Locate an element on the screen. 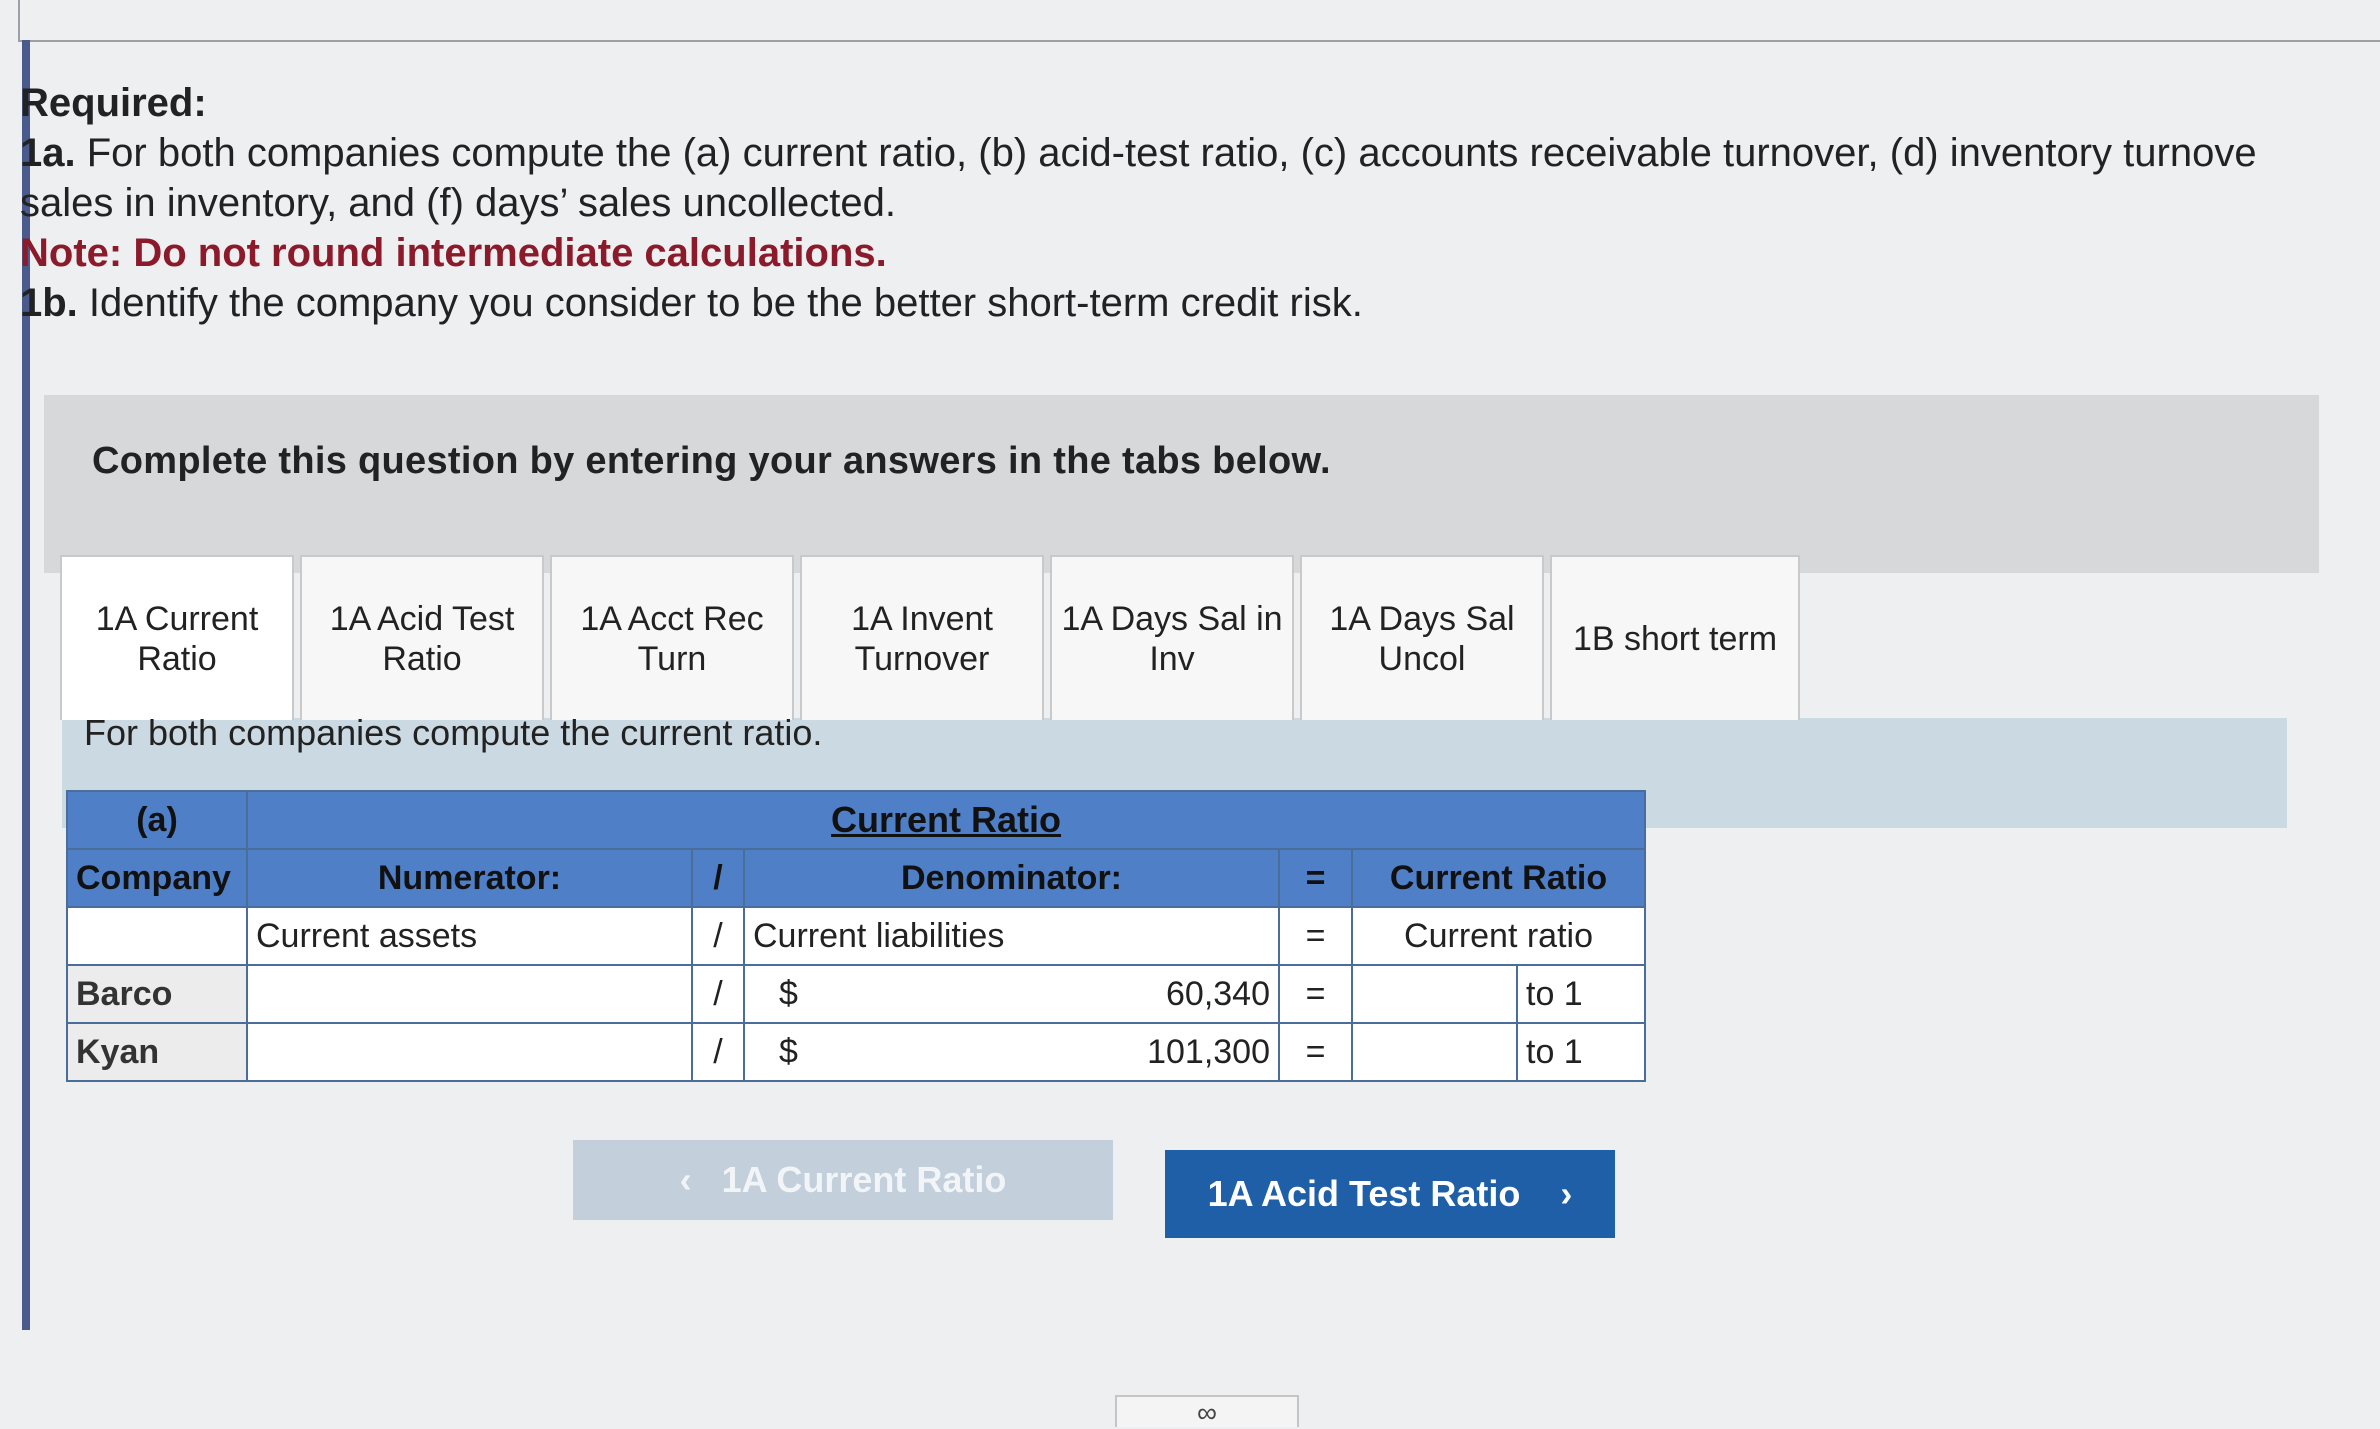  table-row: Kyan / $101,300 = to 1 is located at coordinates (856, 1052).